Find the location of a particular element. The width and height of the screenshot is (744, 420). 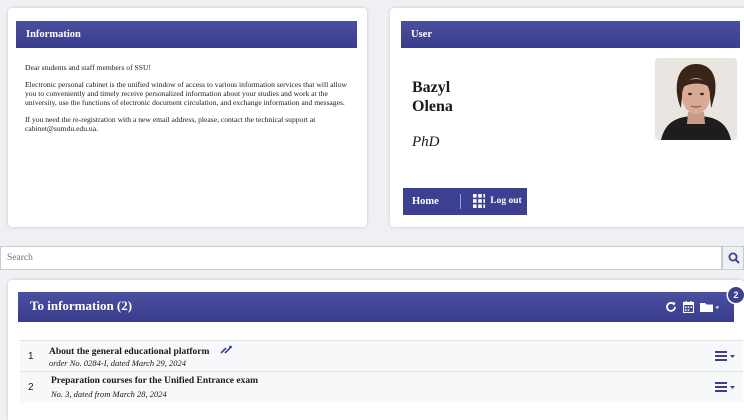

user-degree: PhD is located at coordinates (426, 142).